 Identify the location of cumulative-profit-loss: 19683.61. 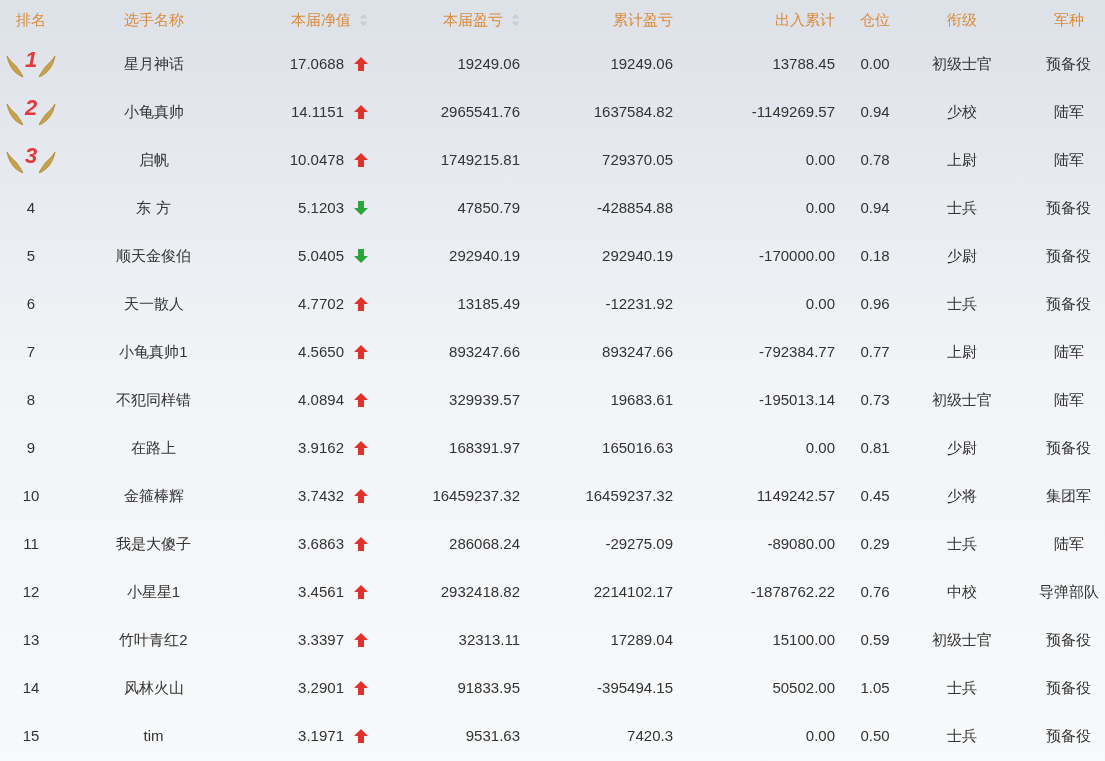
(641, 399).